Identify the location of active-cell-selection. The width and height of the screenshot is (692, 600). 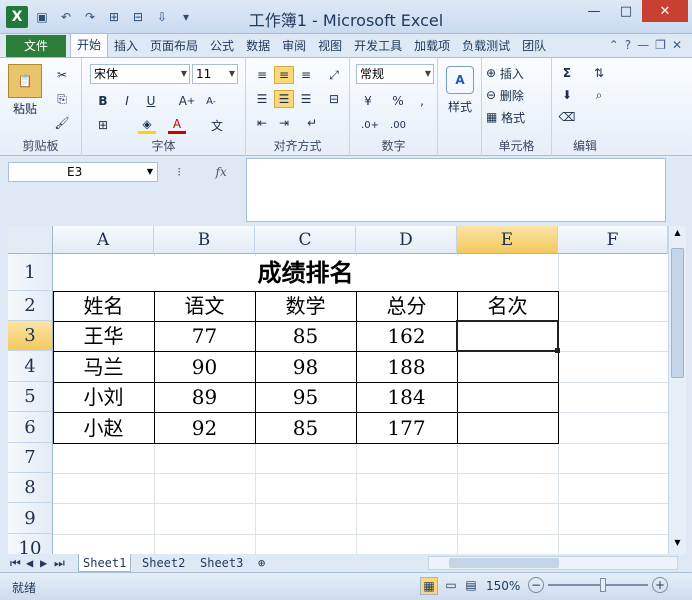
(507, 336).